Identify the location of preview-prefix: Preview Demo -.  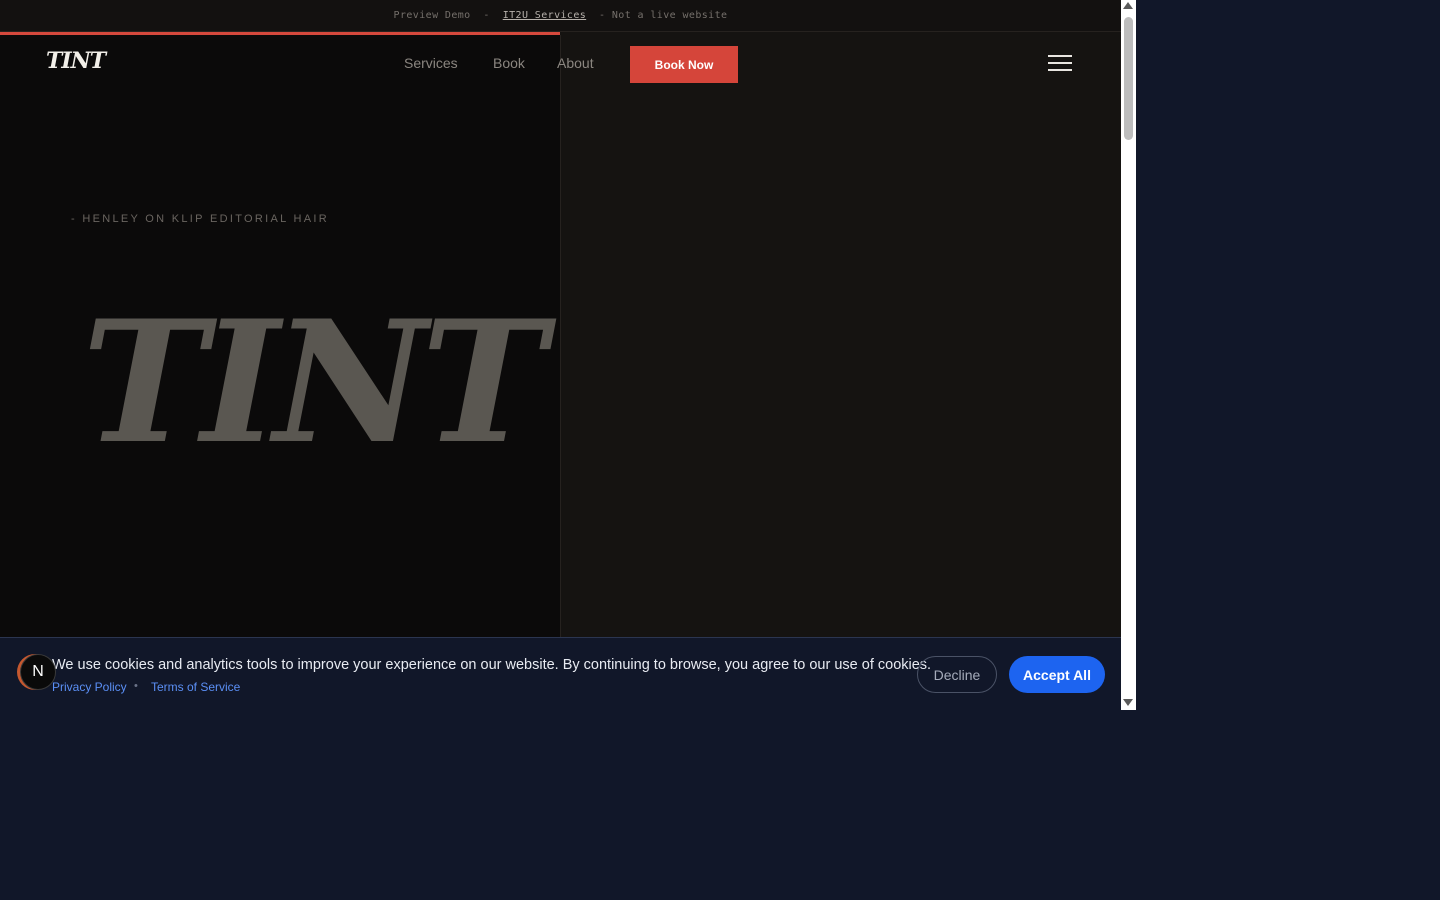
(448, 15).